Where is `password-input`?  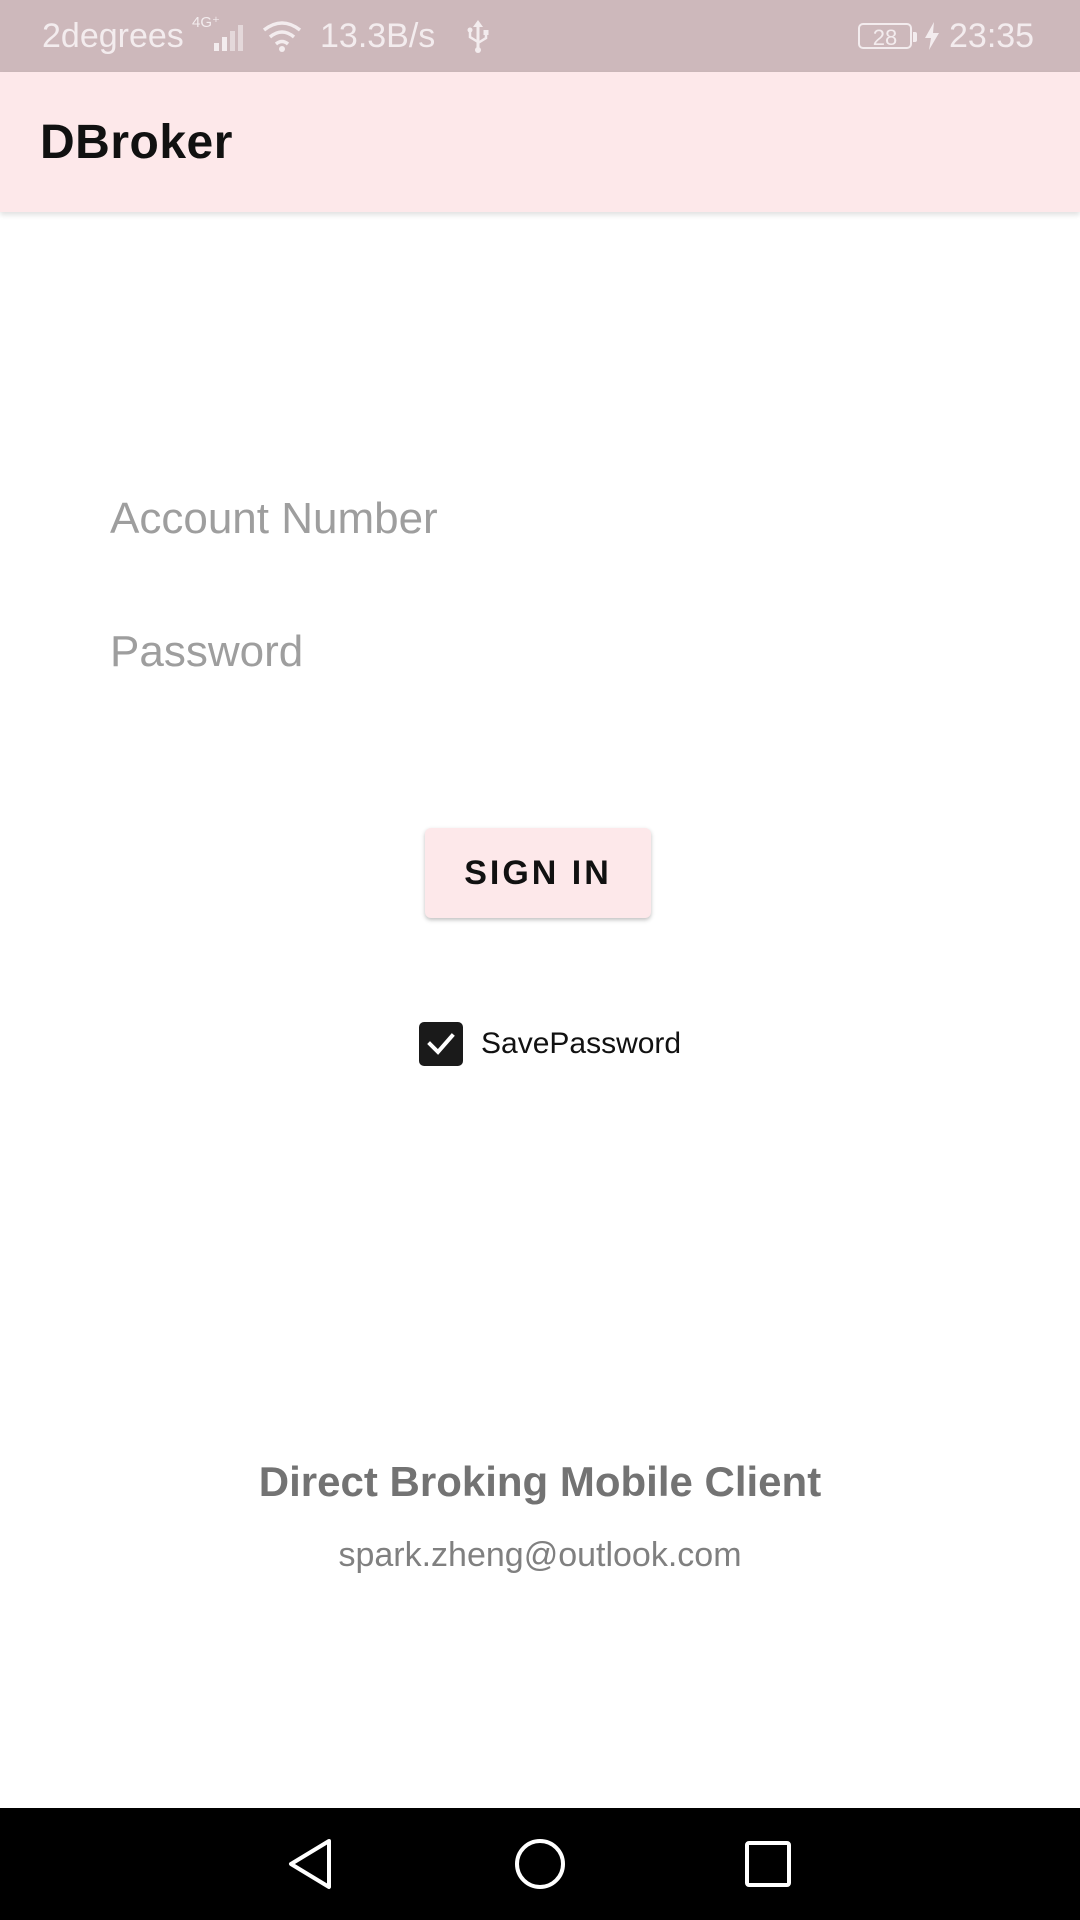 password-input is located at coordinates (540, 652).